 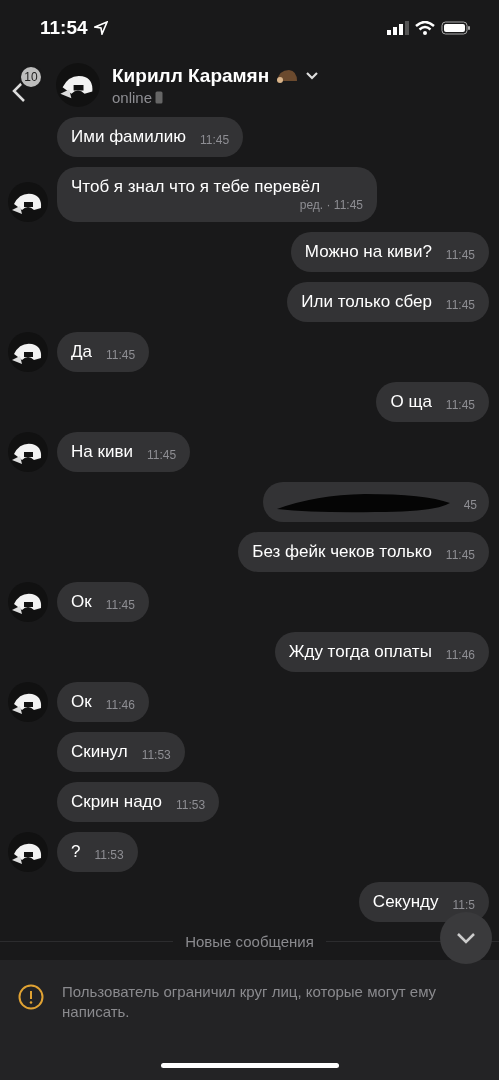 I want to click on message-text: Секунду, so click(x=405, y=902).